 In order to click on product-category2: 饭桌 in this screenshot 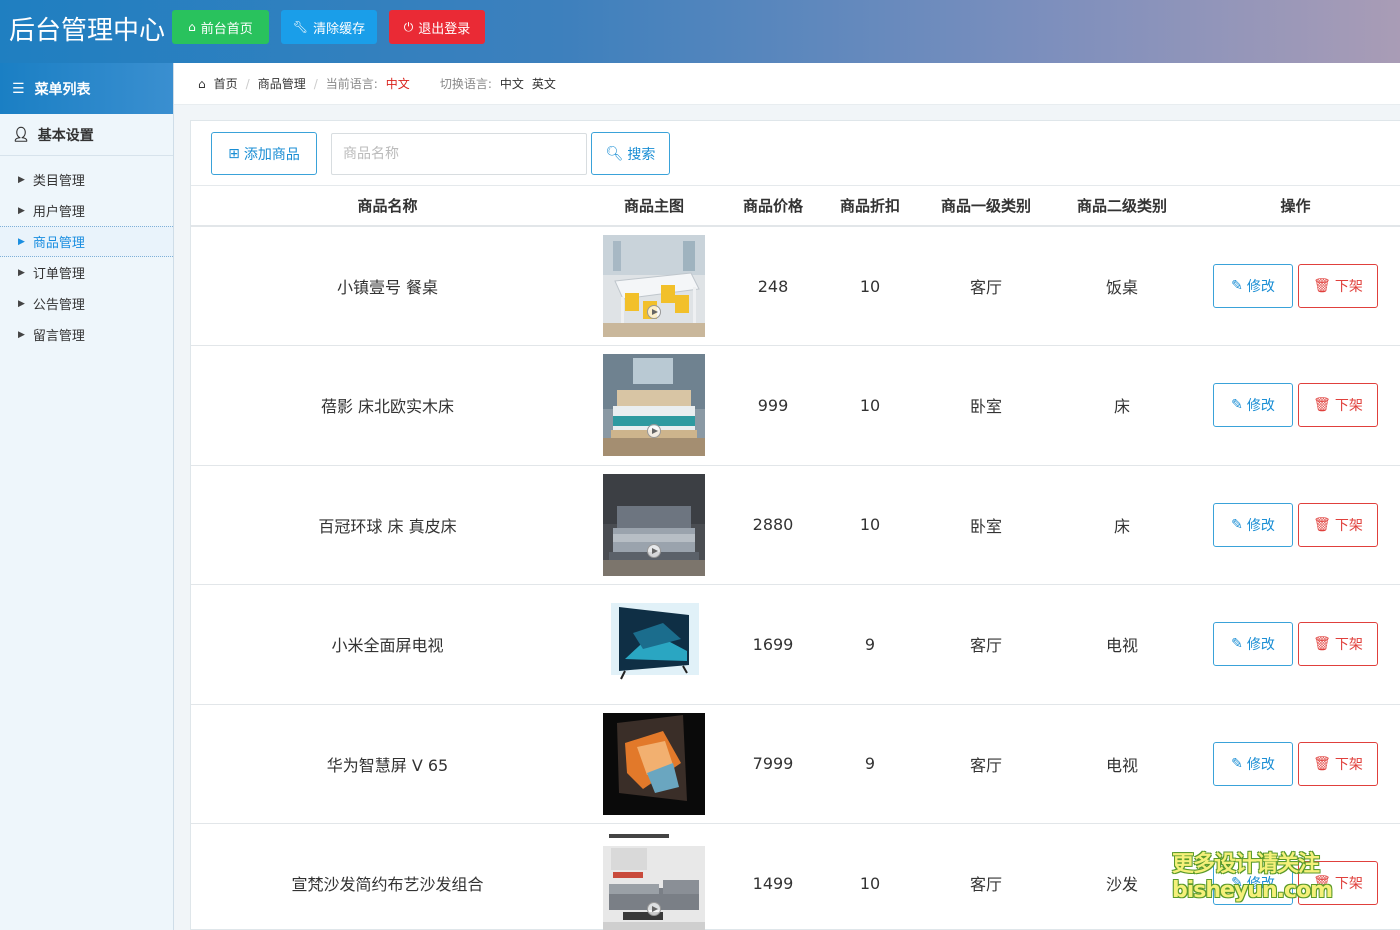, I will do `click(1122, 286)`.